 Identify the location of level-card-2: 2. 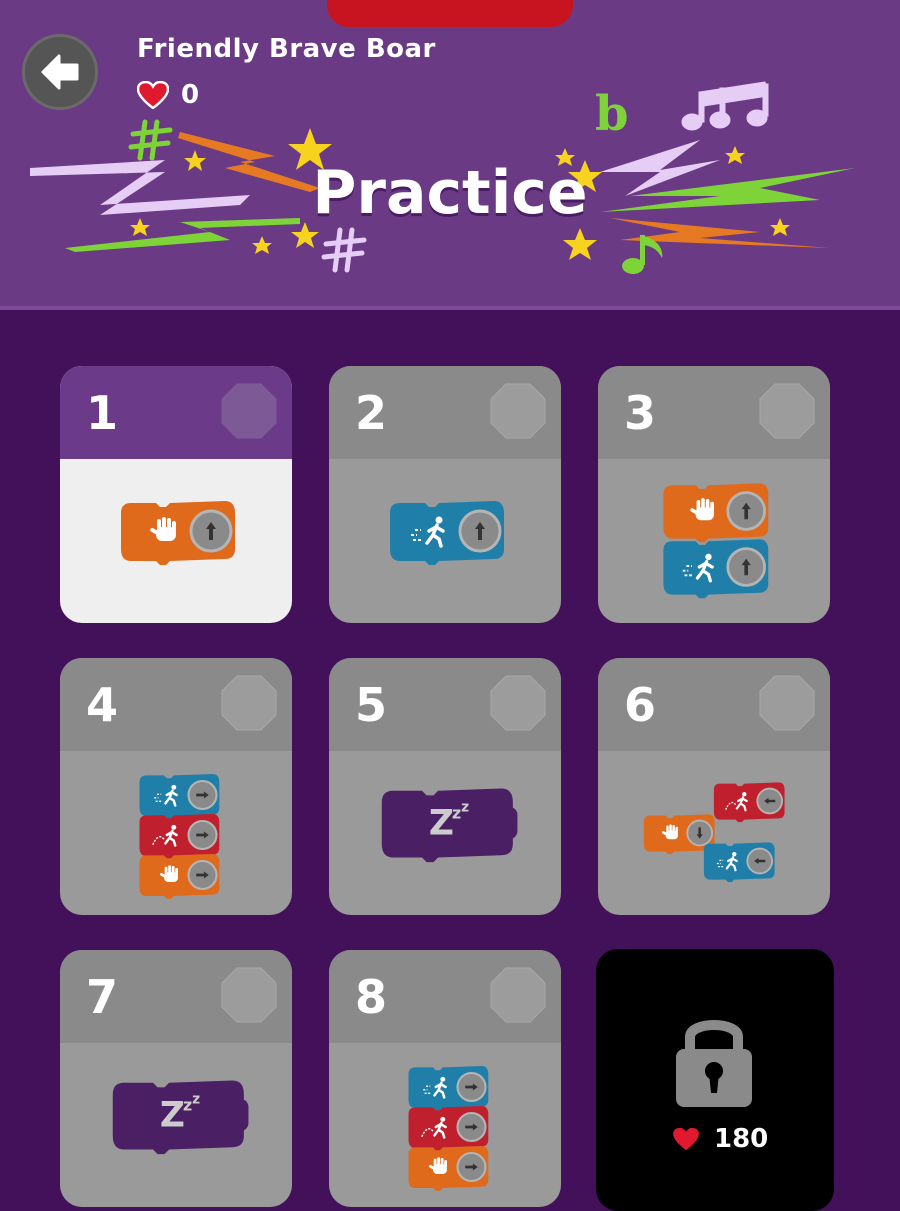
(445, 494).